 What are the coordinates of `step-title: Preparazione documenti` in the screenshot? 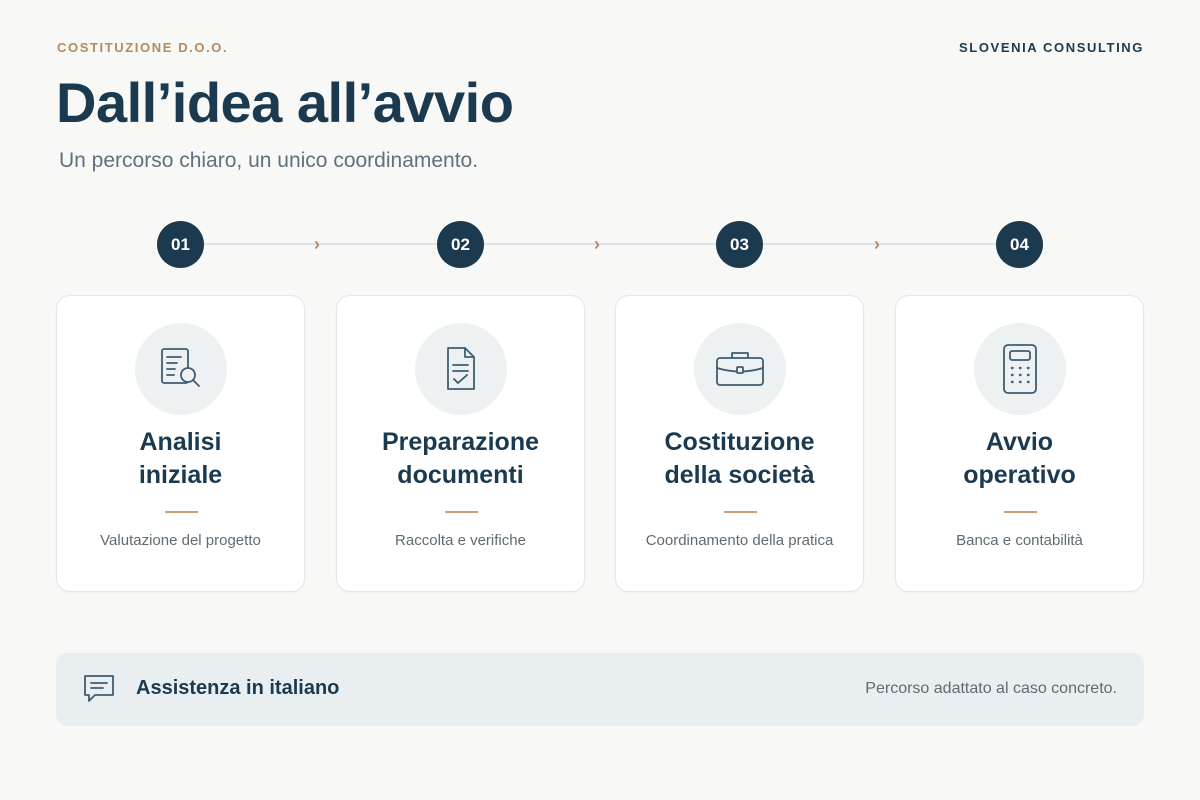 It's located at (460, 458).